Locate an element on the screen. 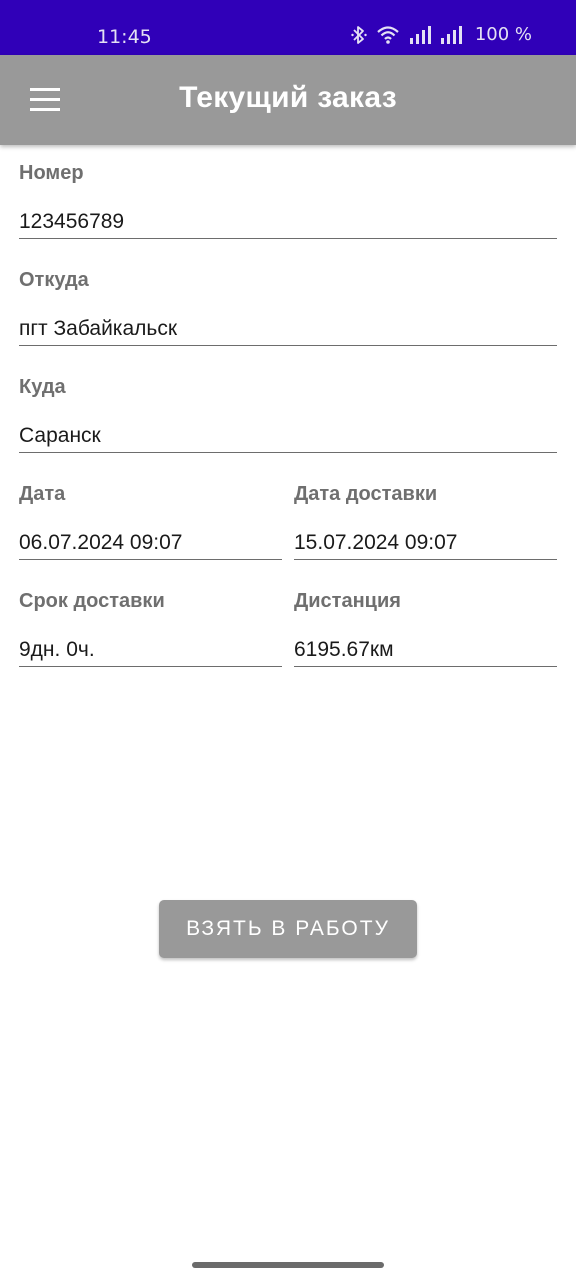  page-title: Текущий заказ is located at coordinates (288, 97).